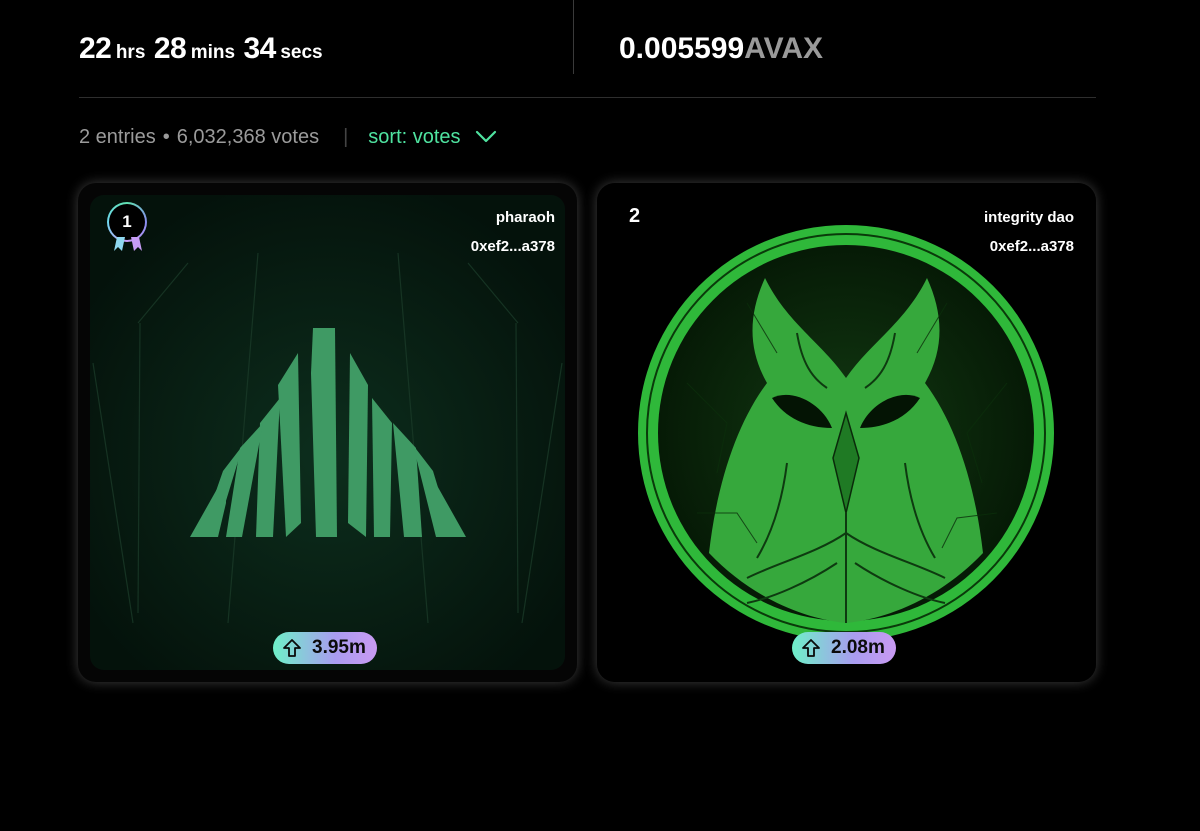 The width and height of the screenshot is (1200, 831). What do you see at coordinates (128, 244) in the screenshot?
I see `medal-icon` at bounding box center [128, 244].